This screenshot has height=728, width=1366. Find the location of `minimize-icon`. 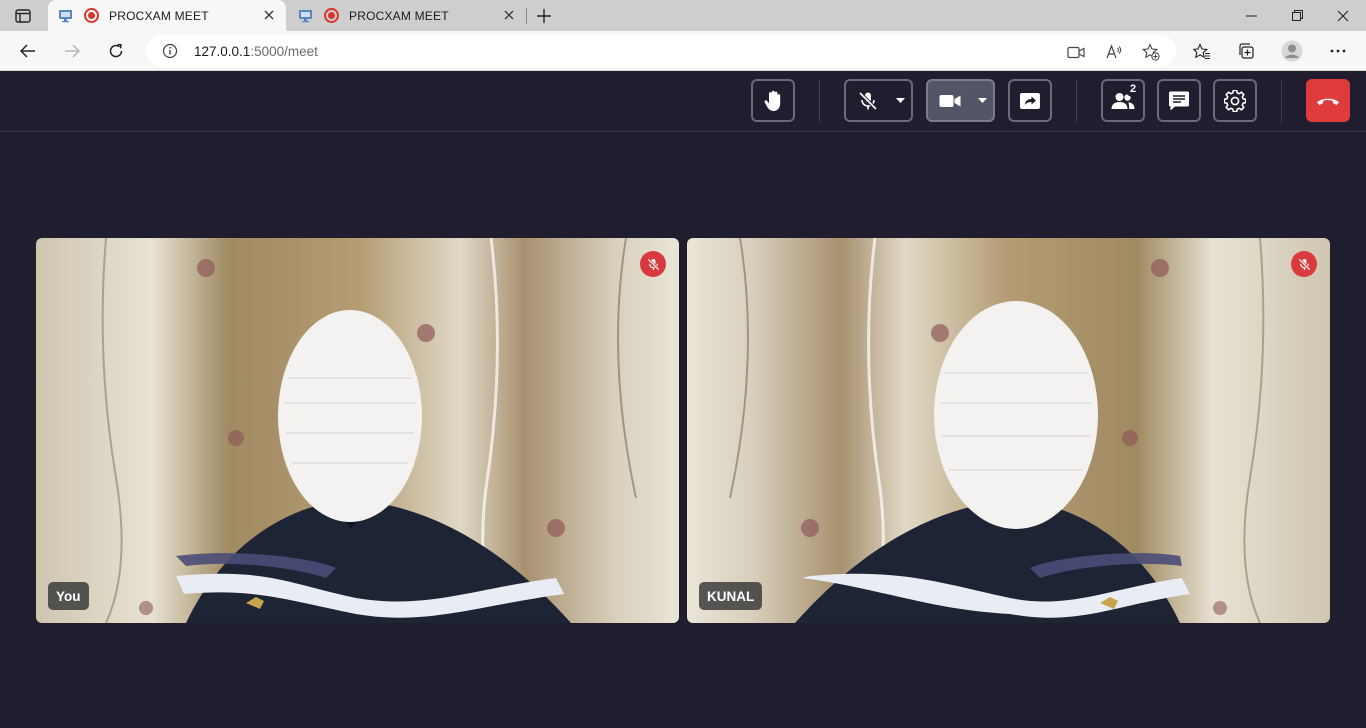

minimize-icon is located at coordinates (1251, 15).